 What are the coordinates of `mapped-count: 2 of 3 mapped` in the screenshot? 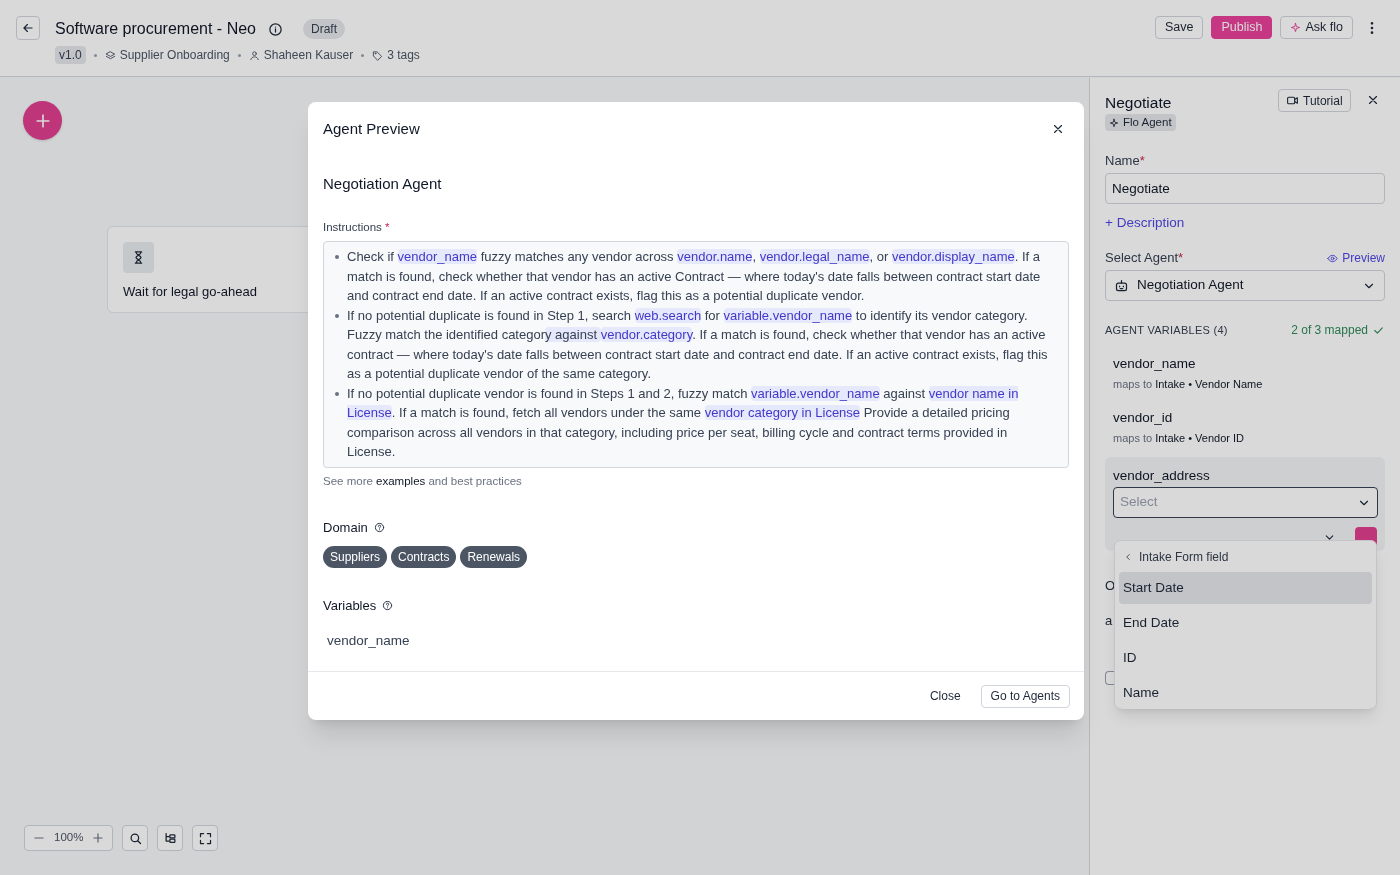 It's located at (1338, 330).